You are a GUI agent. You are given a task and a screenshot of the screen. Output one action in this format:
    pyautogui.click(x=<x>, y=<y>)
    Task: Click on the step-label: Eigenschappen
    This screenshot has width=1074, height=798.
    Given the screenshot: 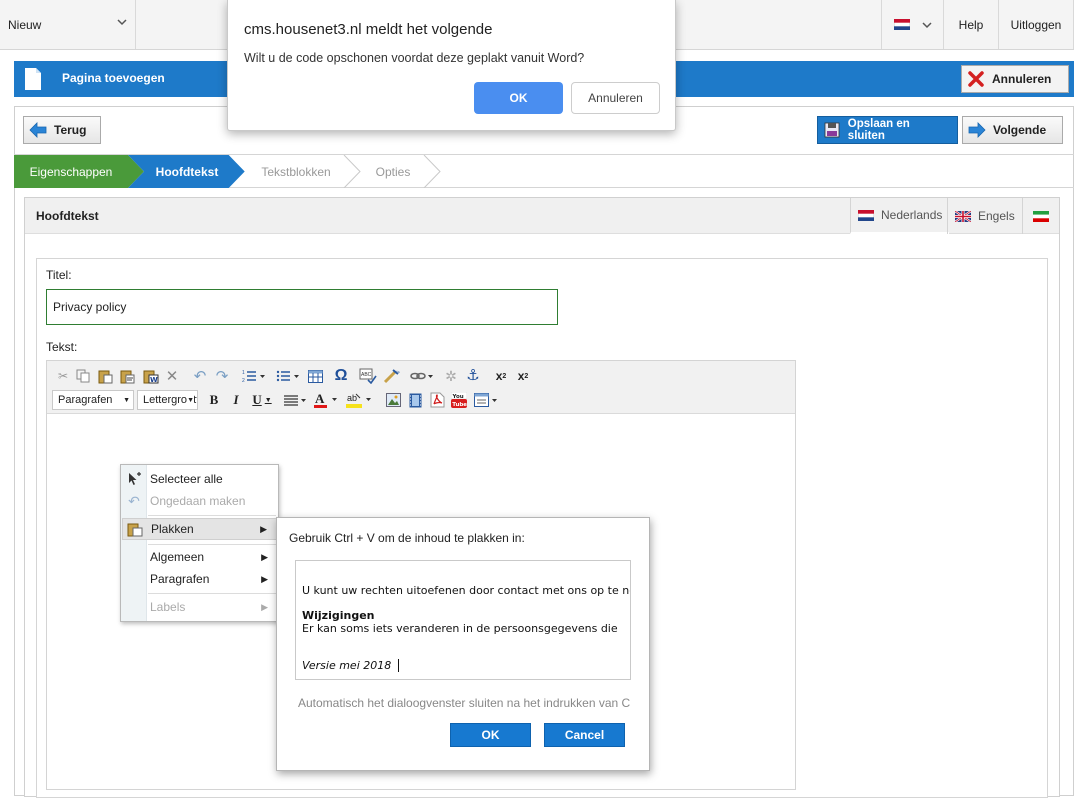 What is the action you would take?
    pyautogui.click(x=71, y=171)
    